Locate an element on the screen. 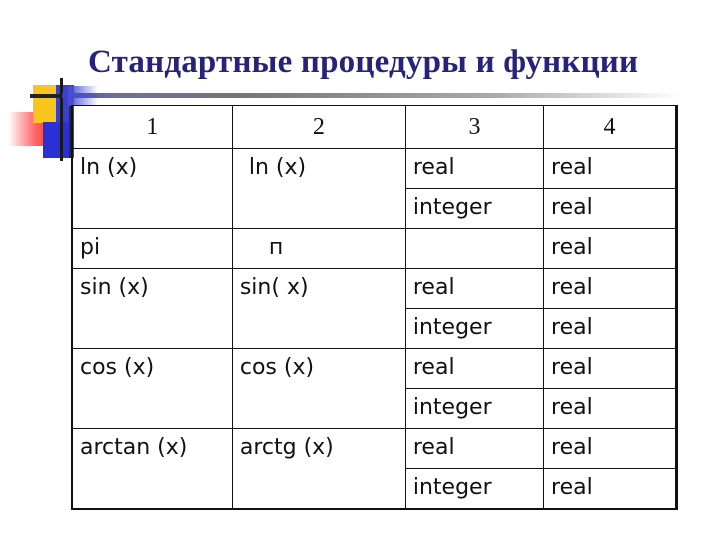 This screenshot has width=720, height=540. table-row: arctan (x) arctg (x) real real is located at coordinates (374, 469).